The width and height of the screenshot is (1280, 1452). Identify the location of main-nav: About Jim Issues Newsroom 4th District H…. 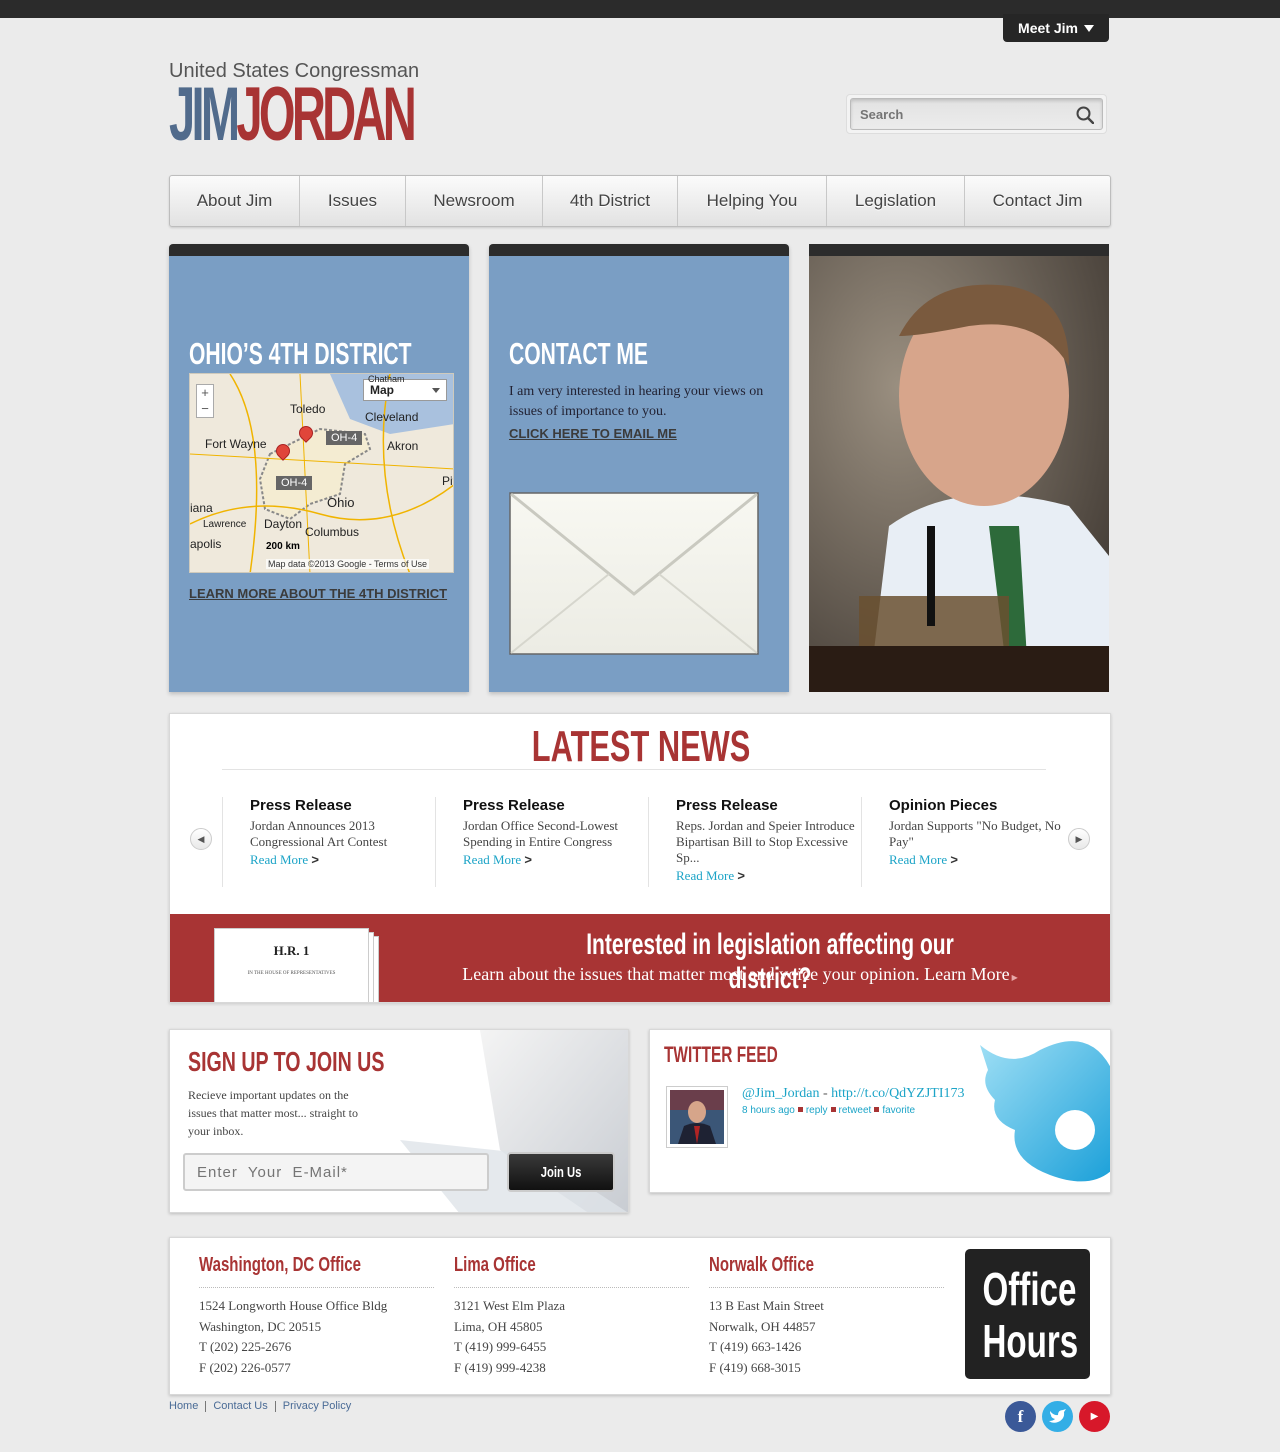
(640, 201).